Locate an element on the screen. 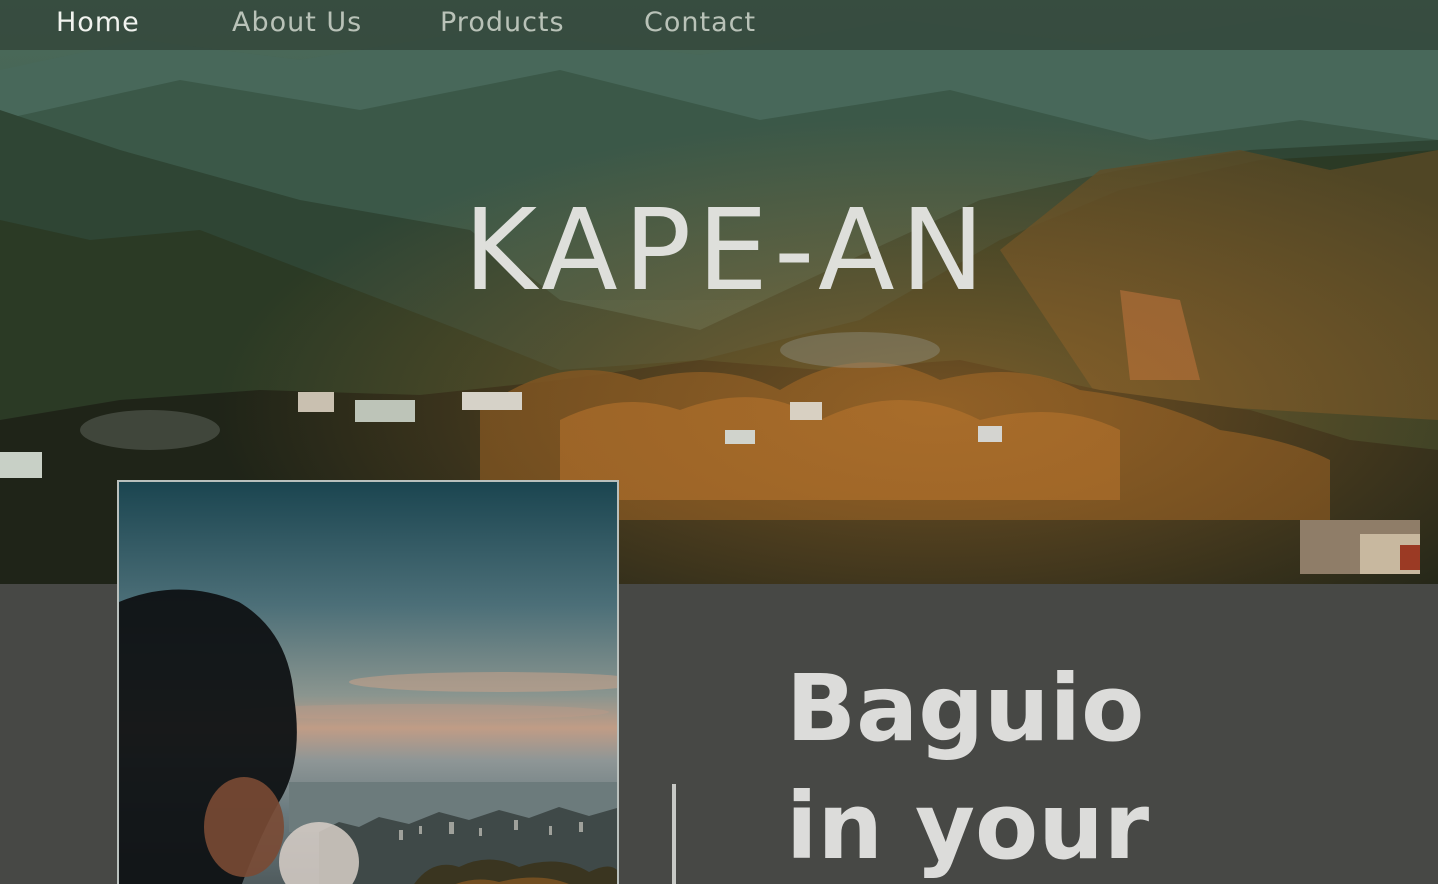  hero-title: KAPE-AN is located at coordinates (727, 251).